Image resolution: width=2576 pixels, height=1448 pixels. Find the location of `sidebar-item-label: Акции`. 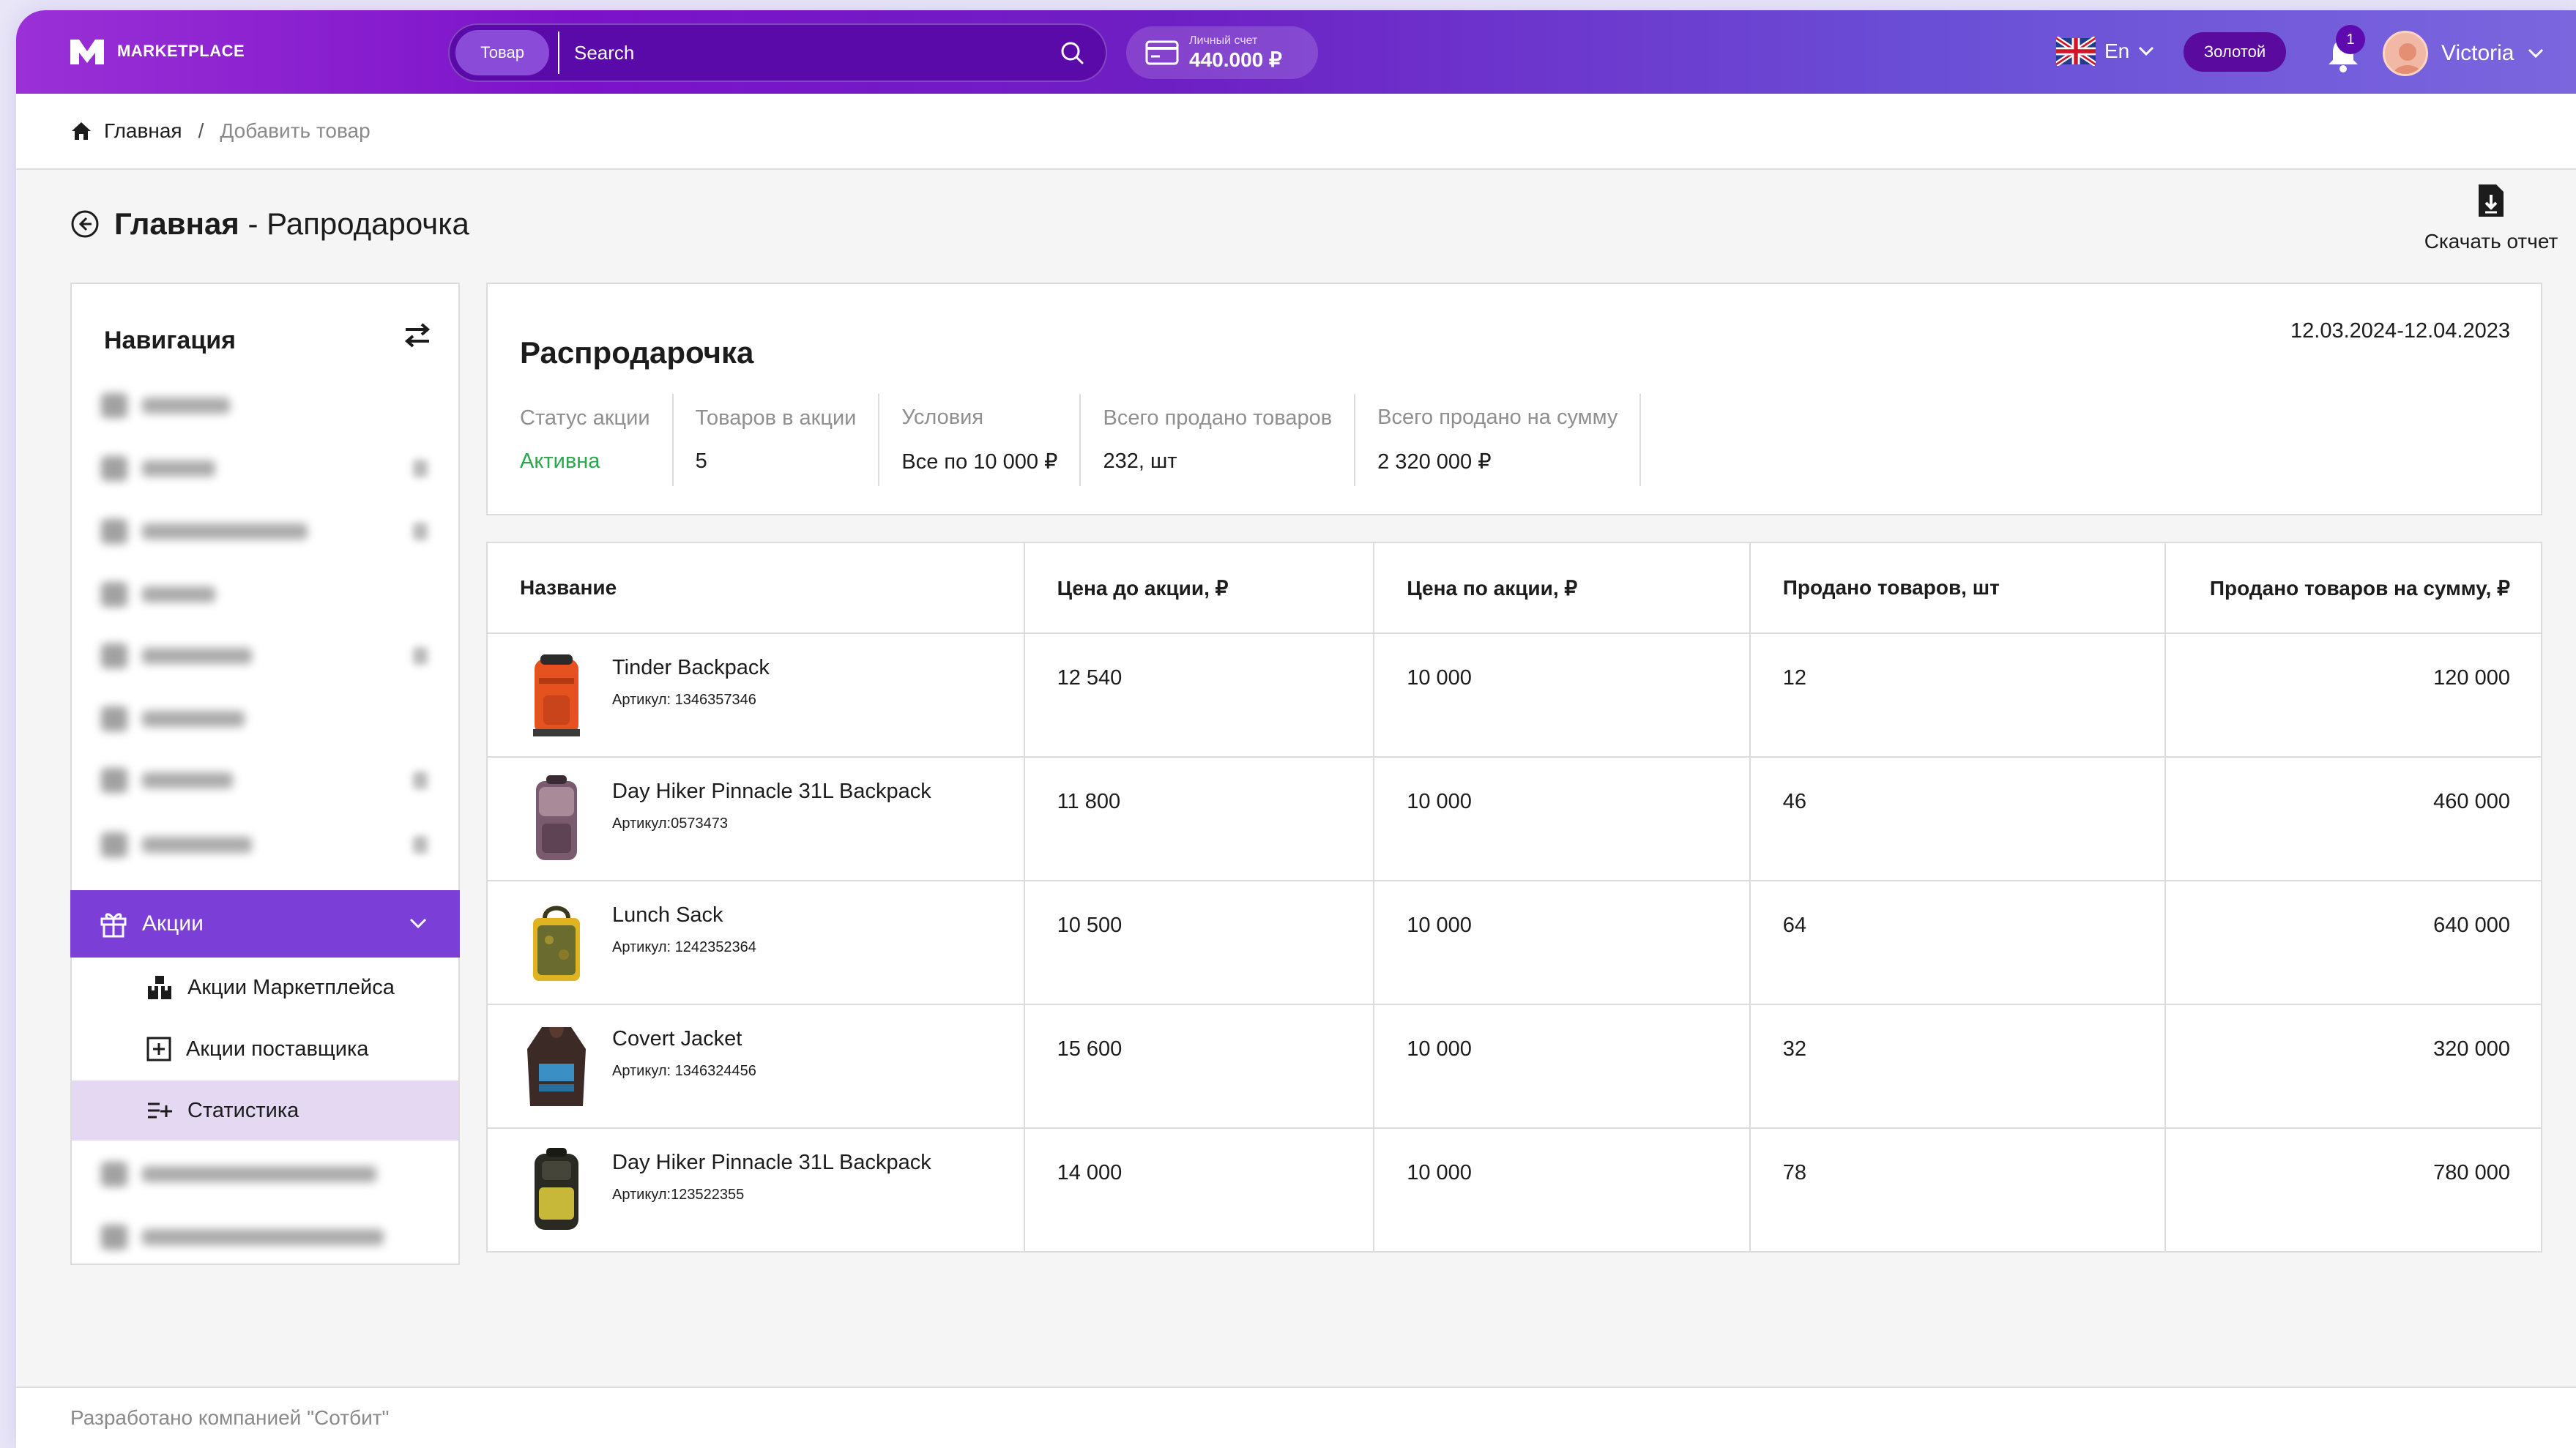

sidebar-item-label: Акции is located at coordinates (173, 923).